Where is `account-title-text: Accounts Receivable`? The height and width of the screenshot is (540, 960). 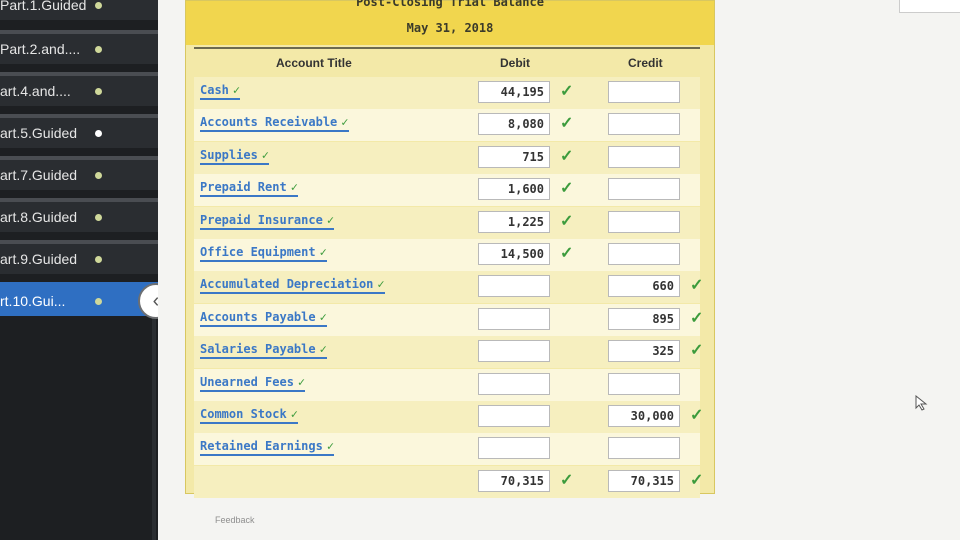 account-title-text: Accounts Receivable is located at coordinates (269, 122).